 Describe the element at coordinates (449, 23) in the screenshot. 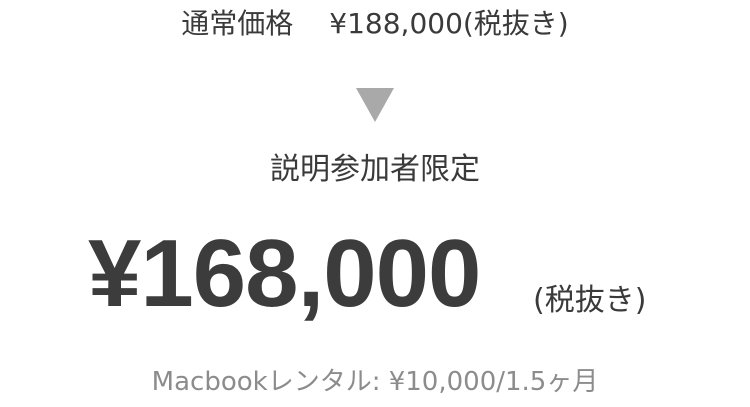

I see `regular-price-value: ¥188,000(税抜き)` at that location.